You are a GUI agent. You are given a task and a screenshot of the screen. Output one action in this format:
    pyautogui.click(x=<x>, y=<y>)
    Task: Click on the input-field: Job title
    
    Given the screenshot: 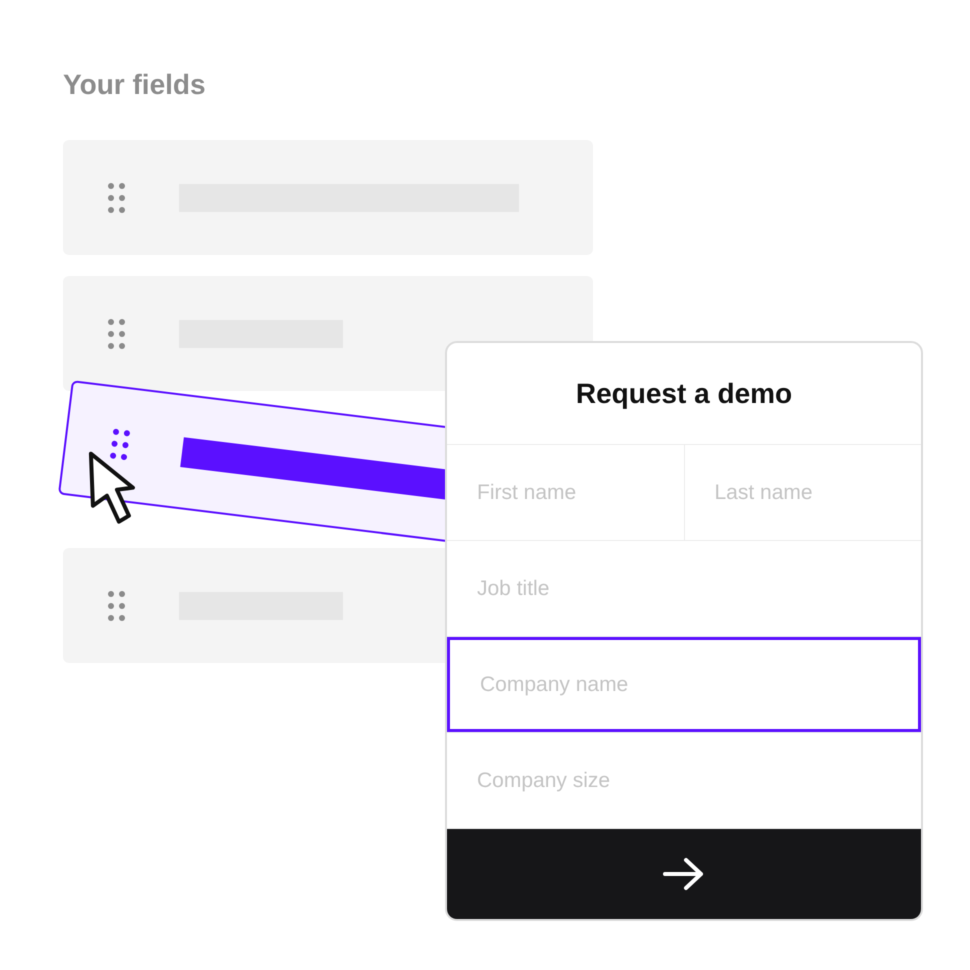 What is the action you would take?
    pyautogui.click(x=684, y=588)
    